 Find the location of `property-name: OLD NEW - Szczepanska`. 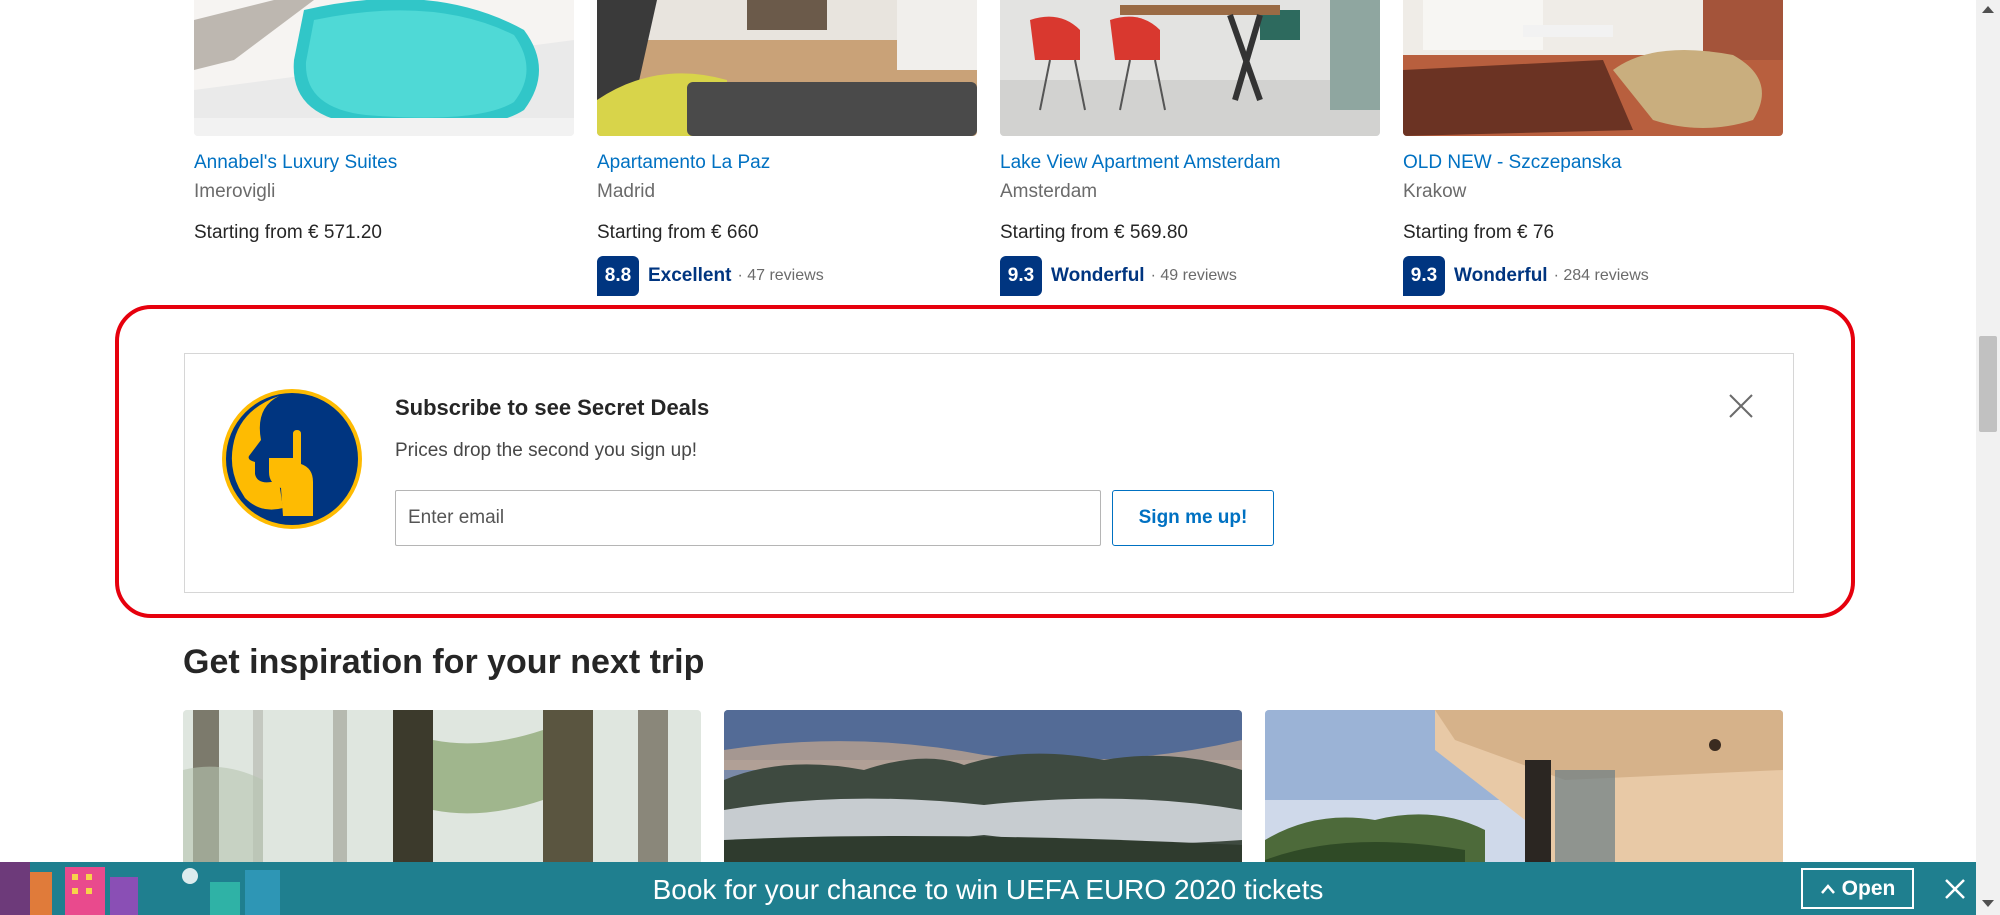

property-name: OLD NEW - Szczepanska is located at coordinates (1512, 163).